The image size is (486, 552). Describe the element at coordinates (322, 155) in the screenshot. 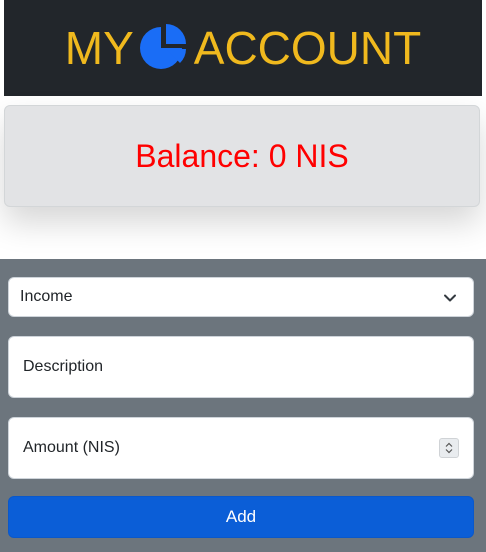

I see `balance-currency: NIS` at that location.